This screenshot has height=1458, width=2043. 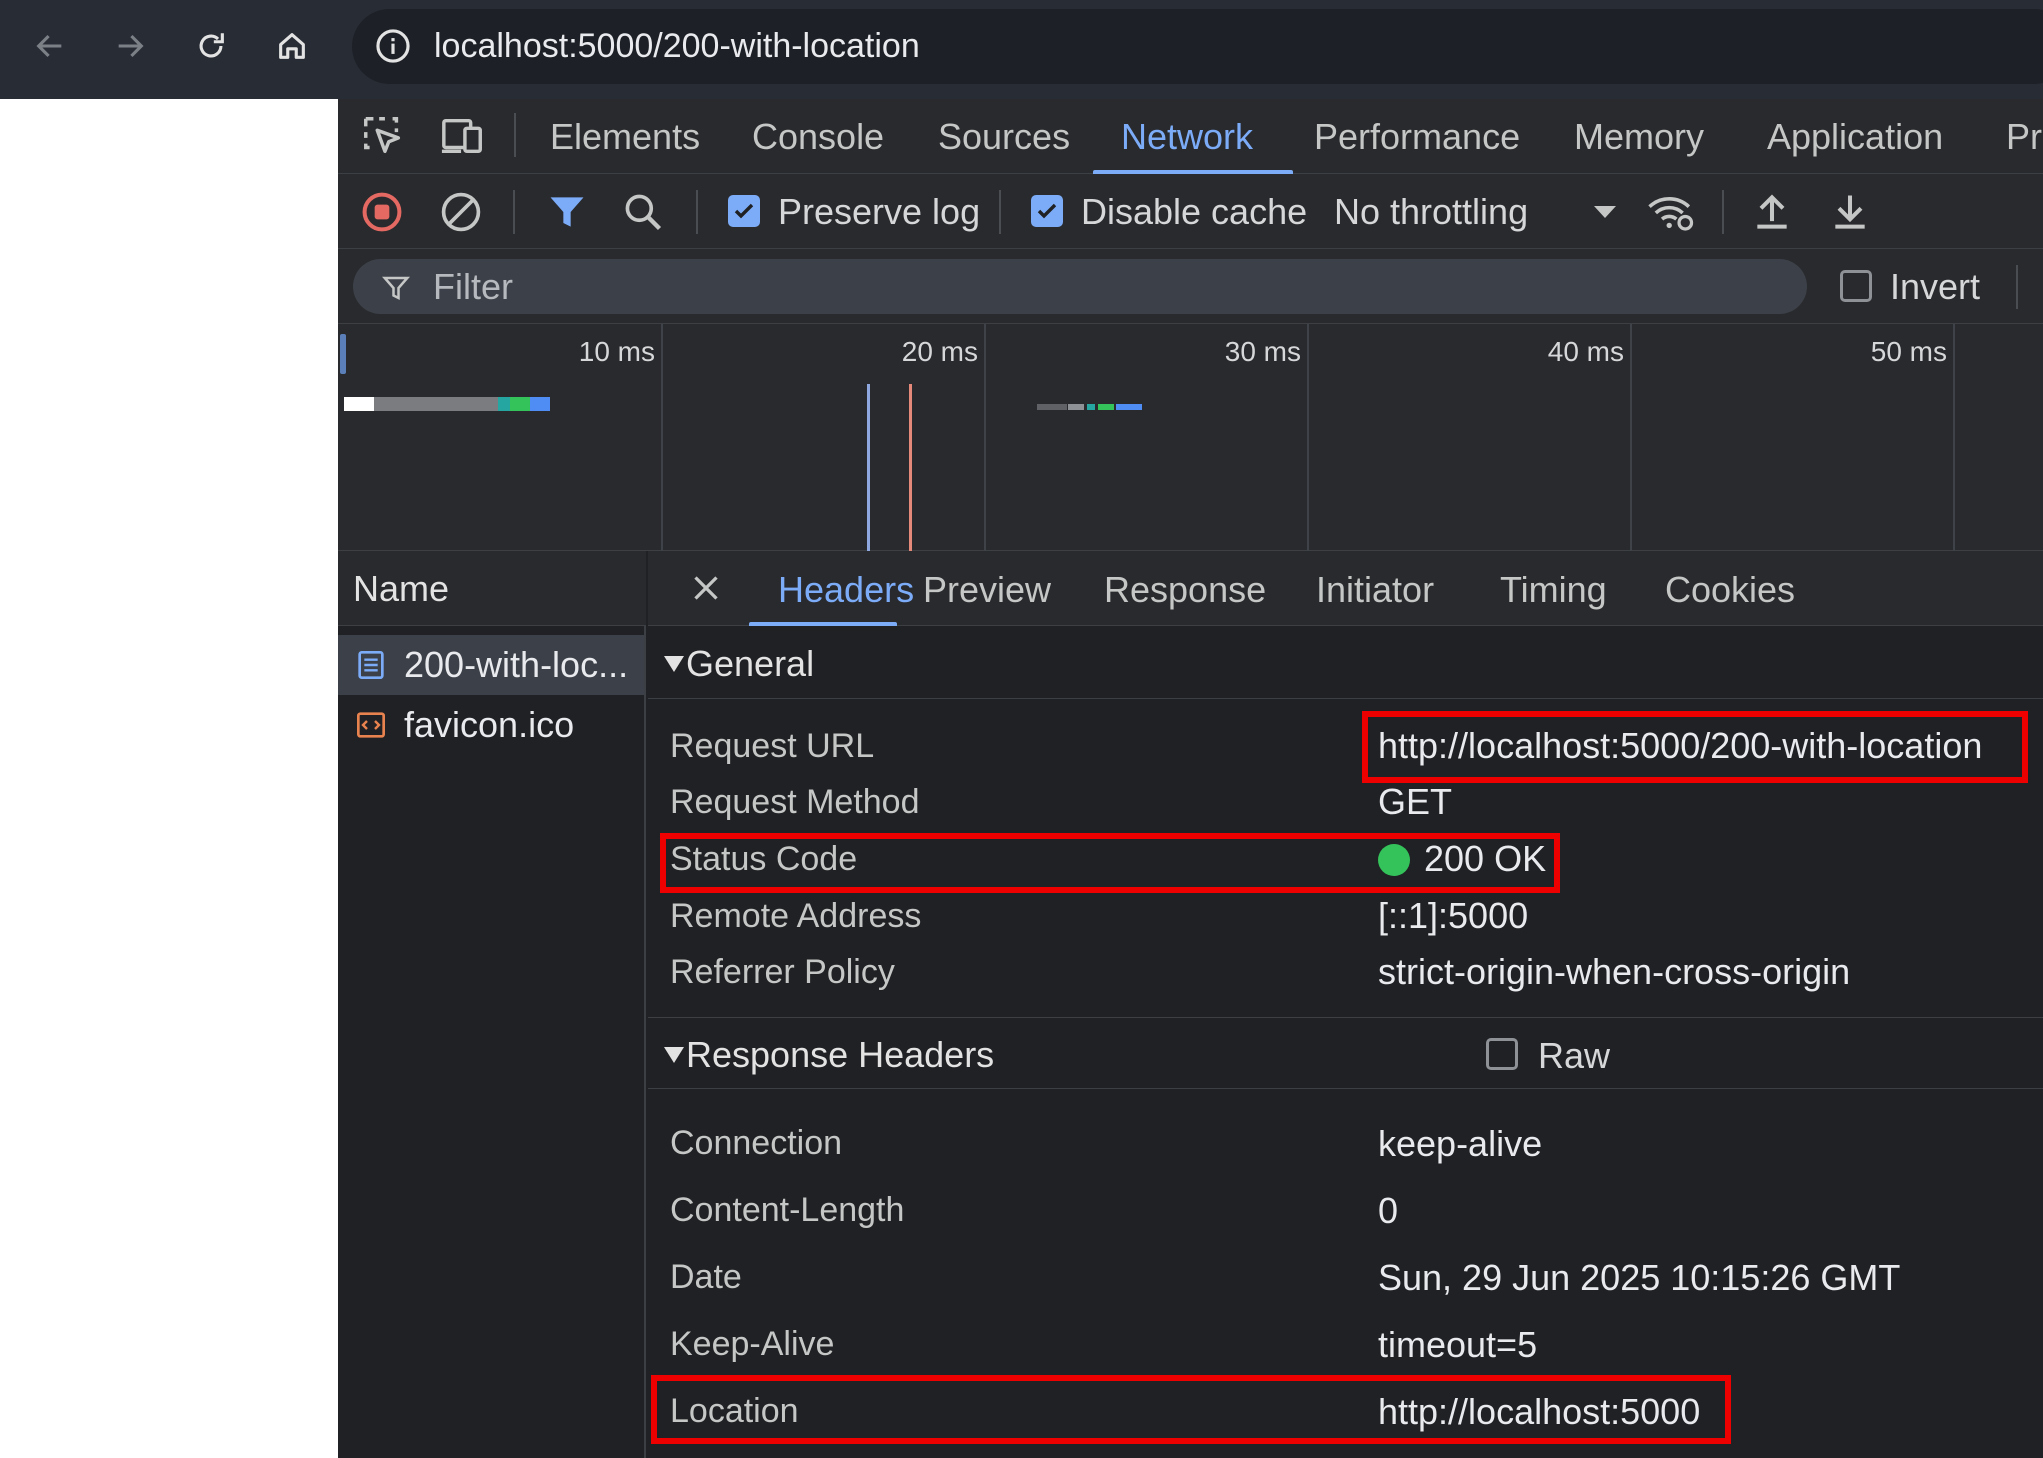 I want to click on overview-resize-handle, so click(x=343, y=354).